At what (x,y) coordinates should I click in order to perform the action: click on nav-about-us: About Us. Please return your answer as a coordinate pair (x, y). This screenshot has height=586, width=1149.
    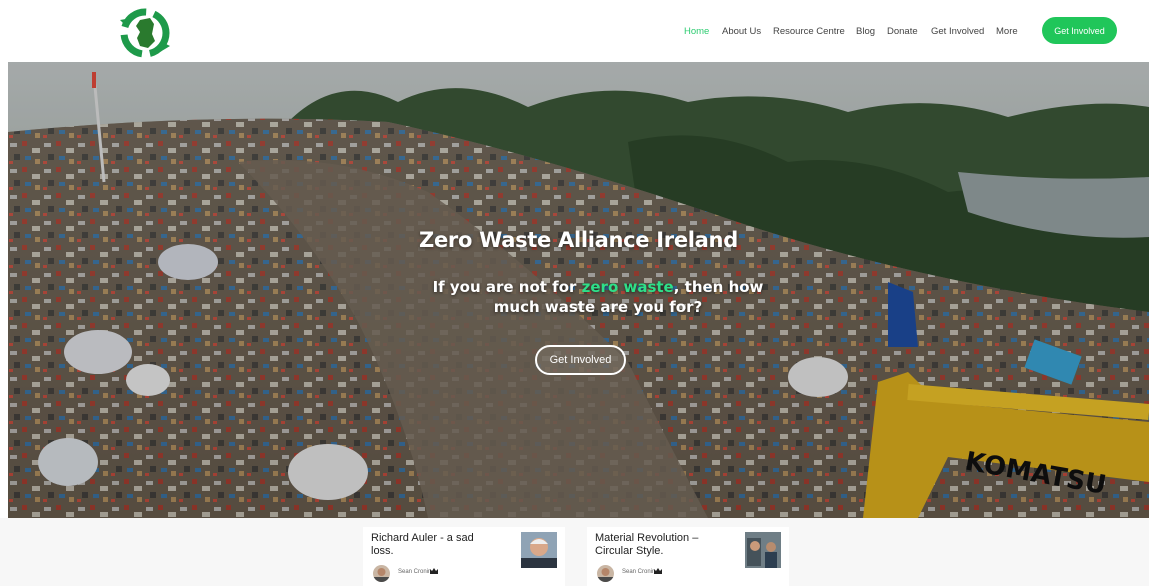
    Looking at the image, I should click on (741, 31).